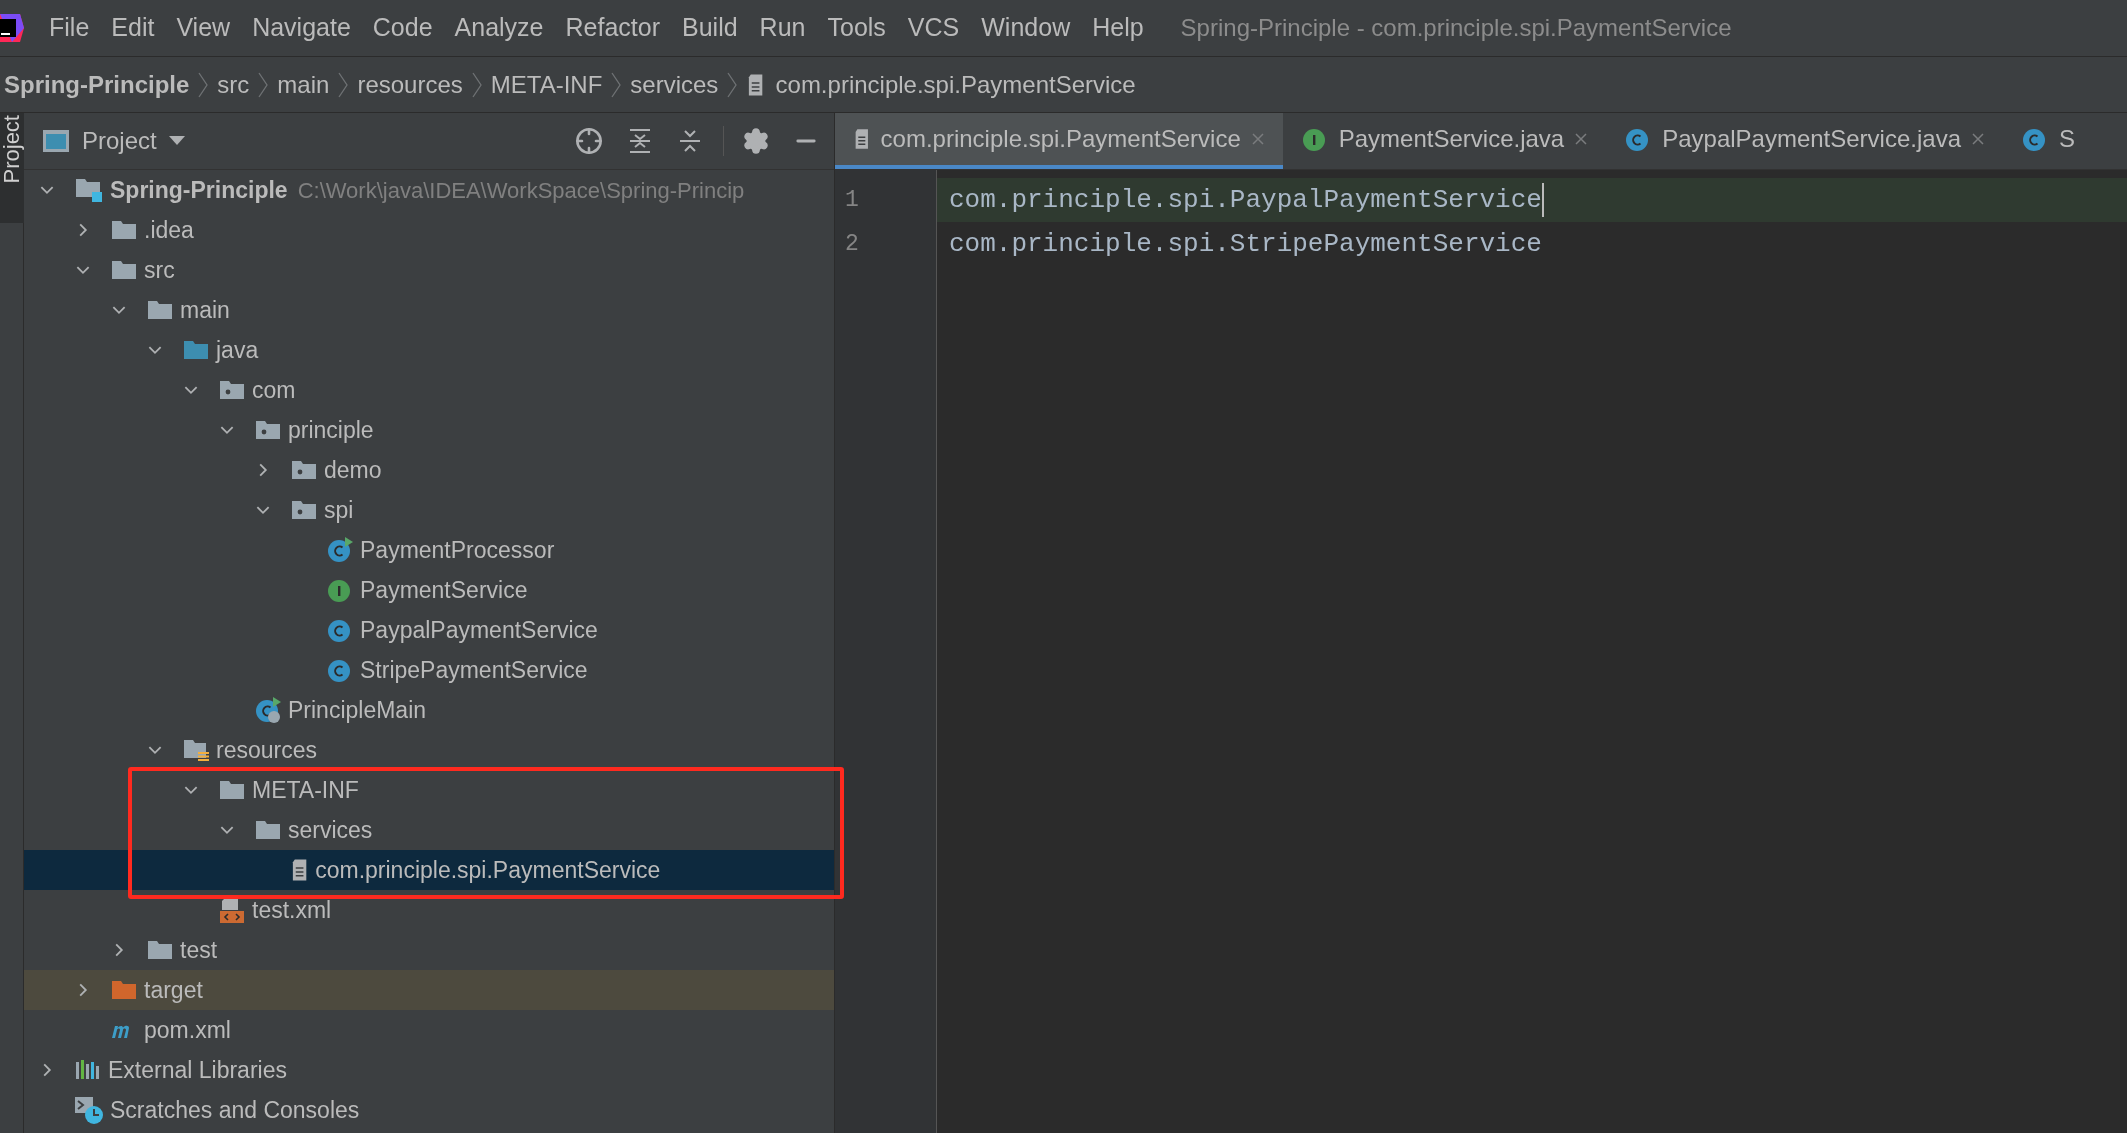  Describe the element at coordinates (402, 28) in the screenshot. I see `menu-item: Code` at that location.